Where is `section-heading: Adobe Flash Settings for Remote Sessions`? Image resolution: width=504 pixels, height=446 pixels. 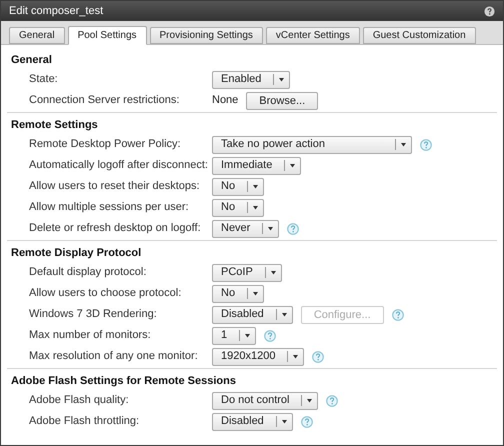
section-heading: Adobe Flash Settings for Remote Sessions is located at coordinates (123, 381).